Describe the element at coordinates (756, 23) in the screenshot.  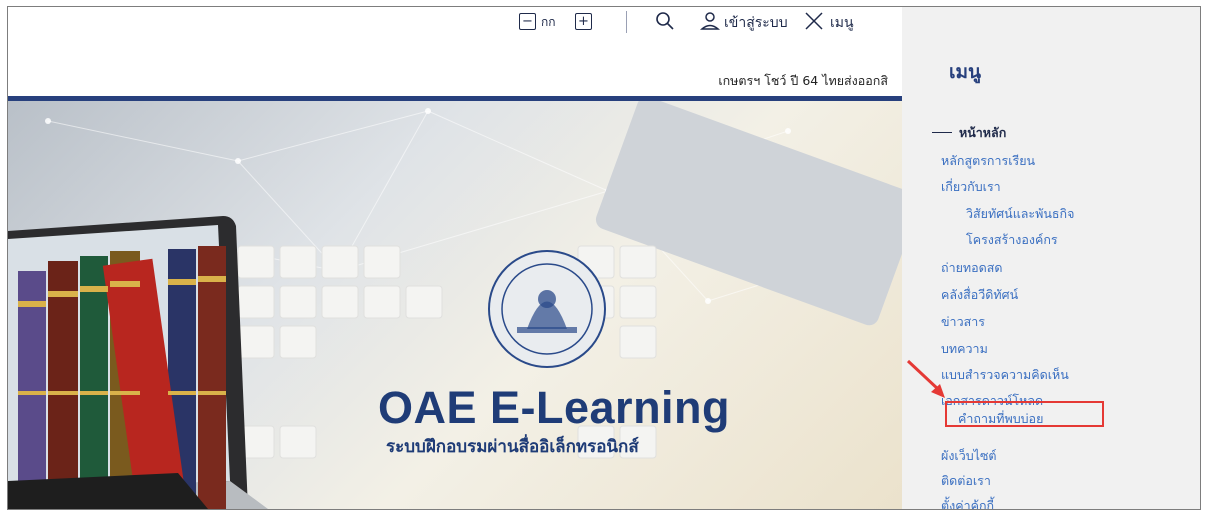
I see `login-link: เข้าสู่ระบบ` at that location.